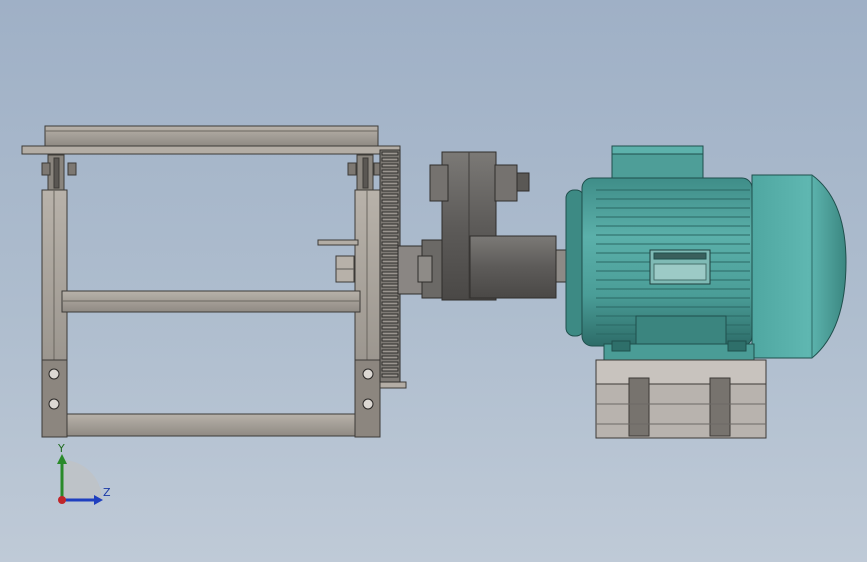 The image size is (867, 562). What do you see at coordinates (799, 266) in the screenshot?
I see `motor-end-cap` at bounding box center [799, 266].